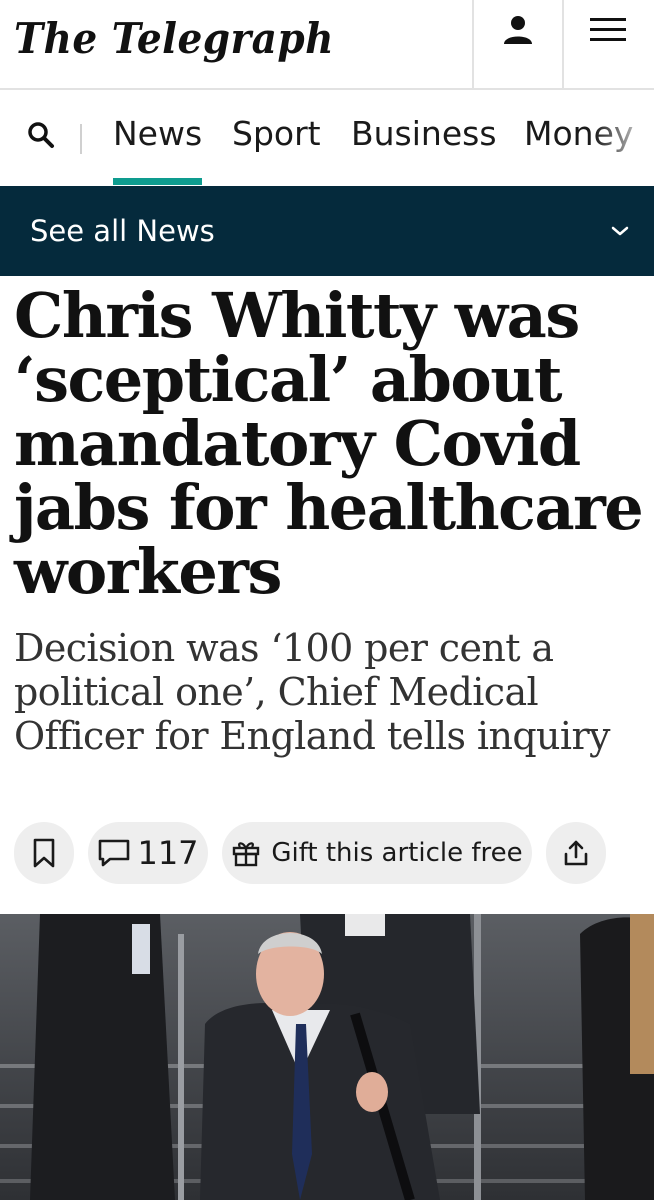  Describe the element at coordinates (624, 138) in the screenshot. I see `nav-scroll-fade` at that location.